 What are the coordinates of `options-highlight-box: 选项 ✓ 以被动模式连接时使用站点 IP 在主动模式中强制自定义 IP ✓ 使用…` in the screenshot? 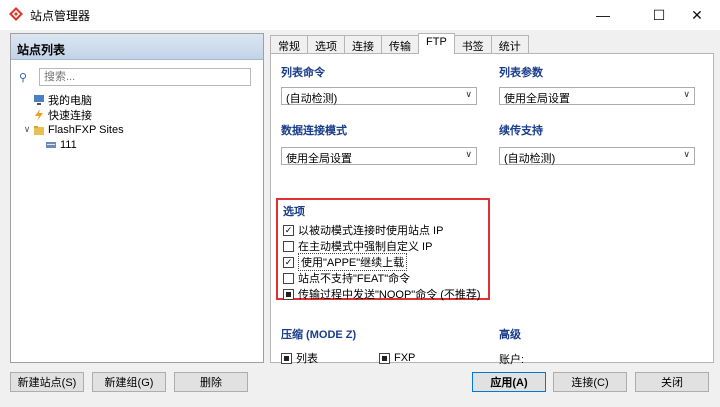 It's located at (383, 249).